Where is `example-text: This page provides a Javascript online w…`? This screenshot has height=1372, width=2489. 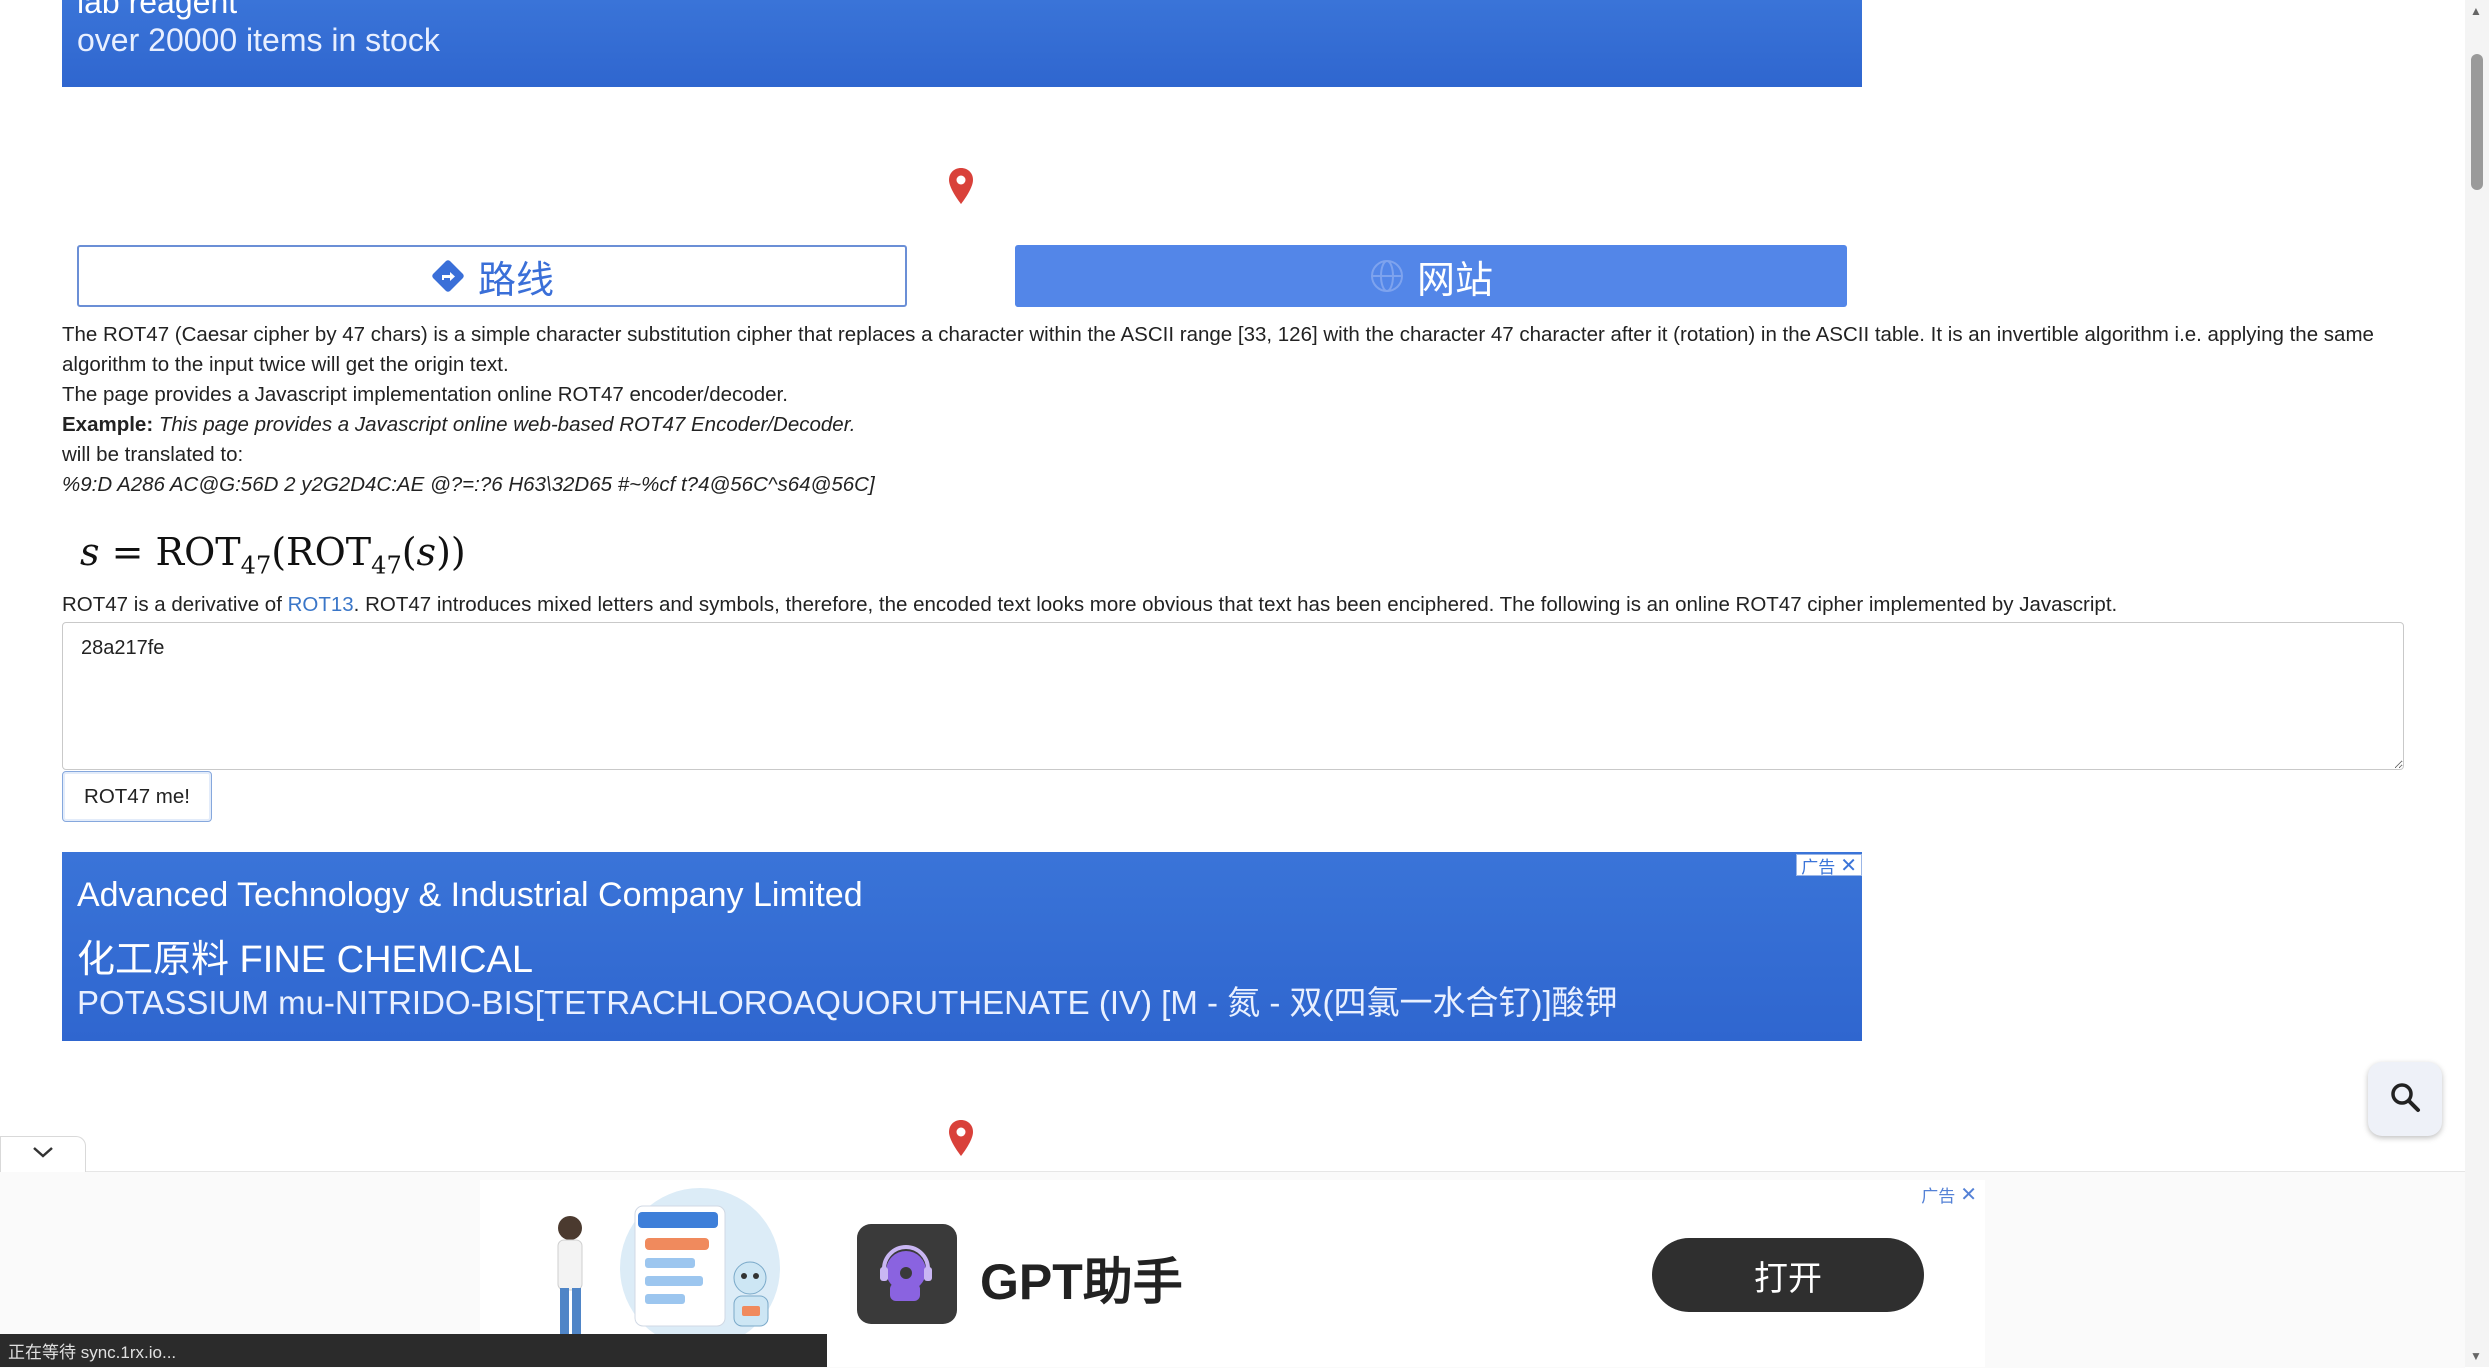
example-text: This page provides a Javascript online w… is located at coordinates (507, 424).